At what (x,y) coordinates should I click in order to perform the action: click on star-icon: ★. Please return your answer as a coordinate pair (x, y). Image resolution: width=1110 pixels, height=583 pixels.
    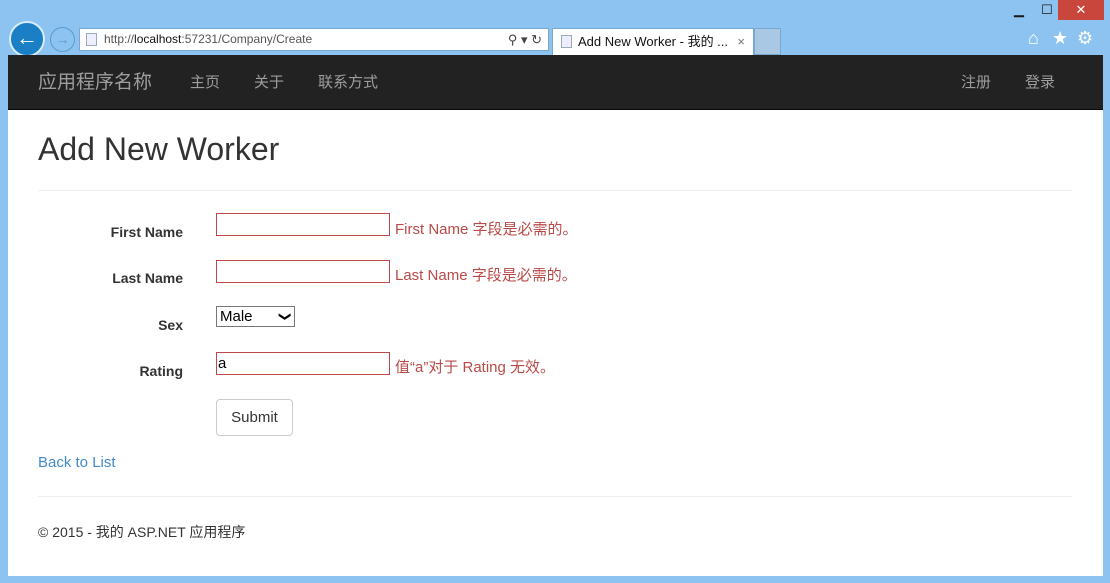
    Looking at the image, I should click on (1060, 38).